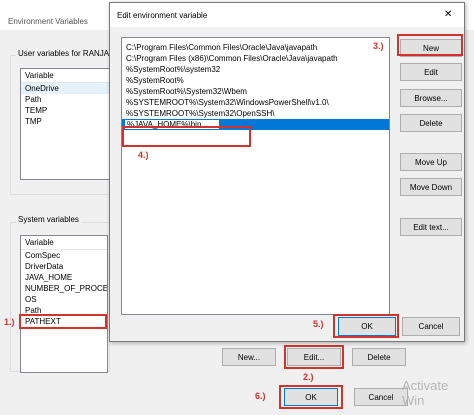 The height and width of the screenshot is (415, 474). I want to click on bg-cancel-button: Cancel, so click(381, 397).